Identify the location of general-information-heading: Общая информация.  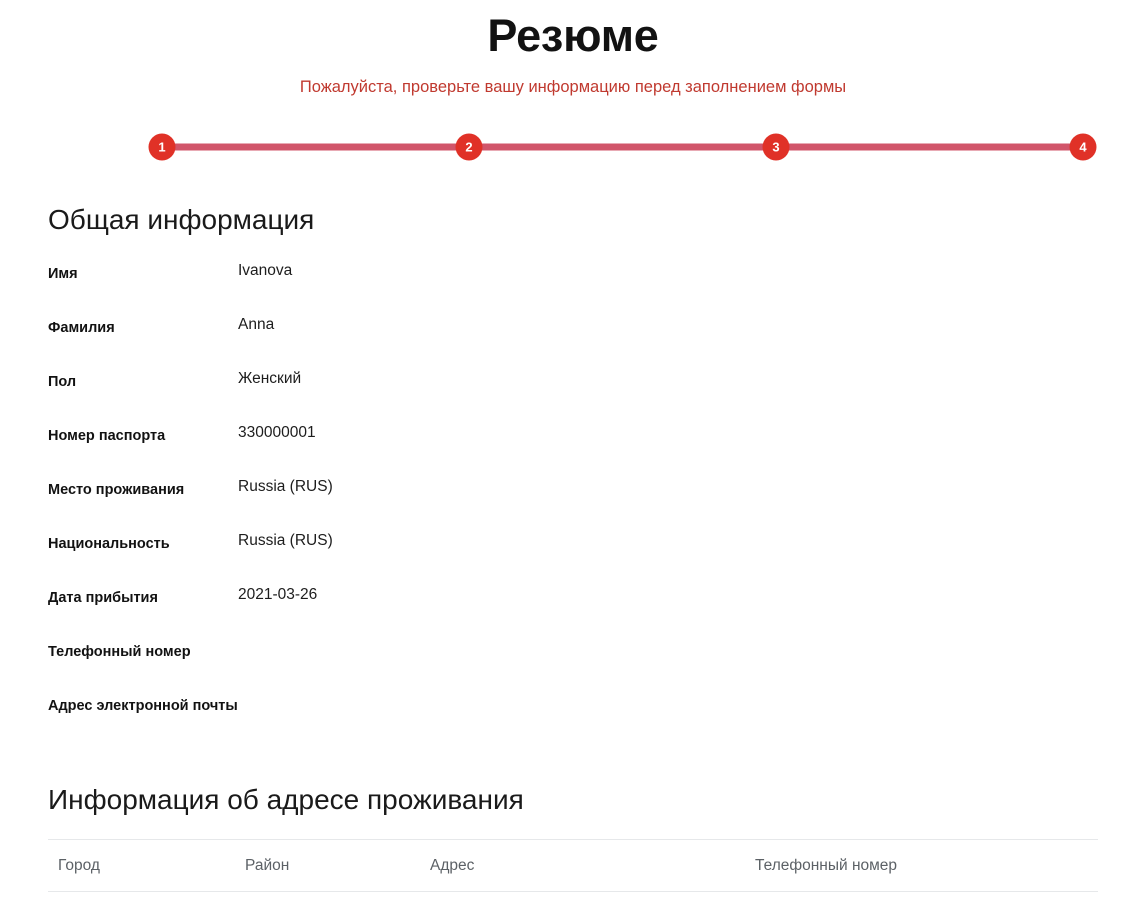
(181, 220).